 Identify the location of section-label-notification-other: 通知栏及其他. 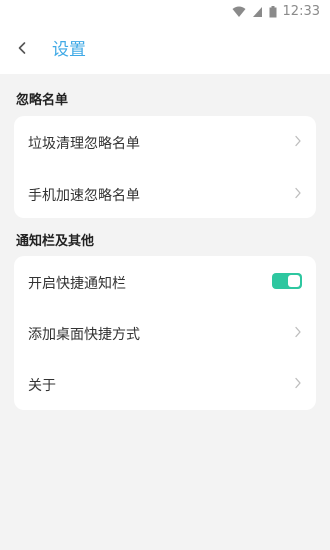
(55, 241).